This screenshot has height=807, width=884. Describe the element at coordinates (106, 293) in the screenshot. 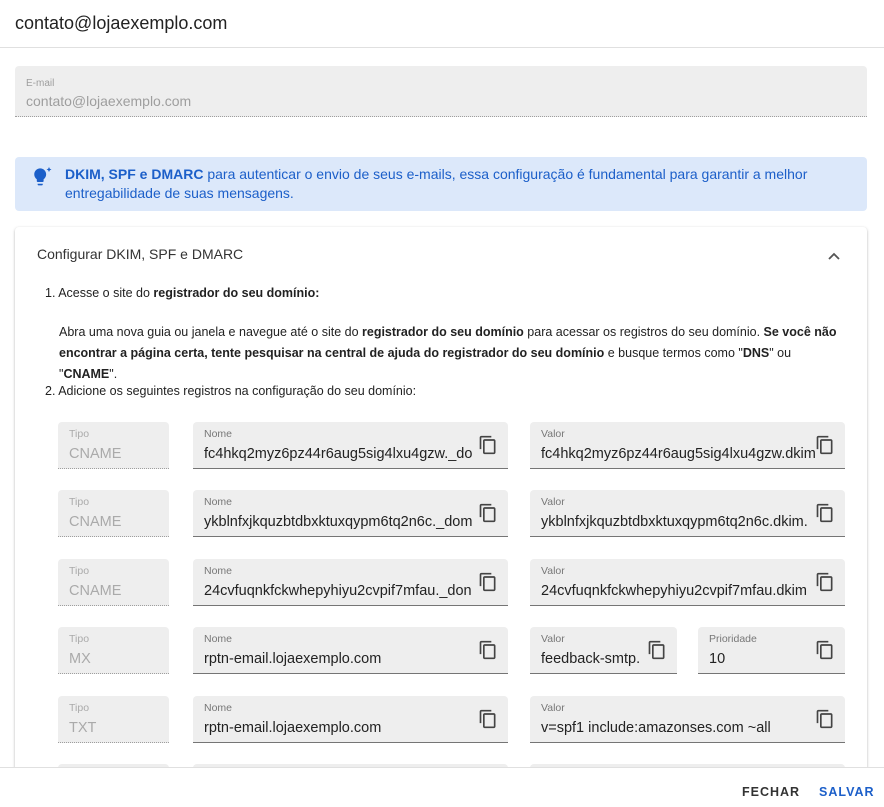

I see `step-1-text: Acesse o site do` at that location.